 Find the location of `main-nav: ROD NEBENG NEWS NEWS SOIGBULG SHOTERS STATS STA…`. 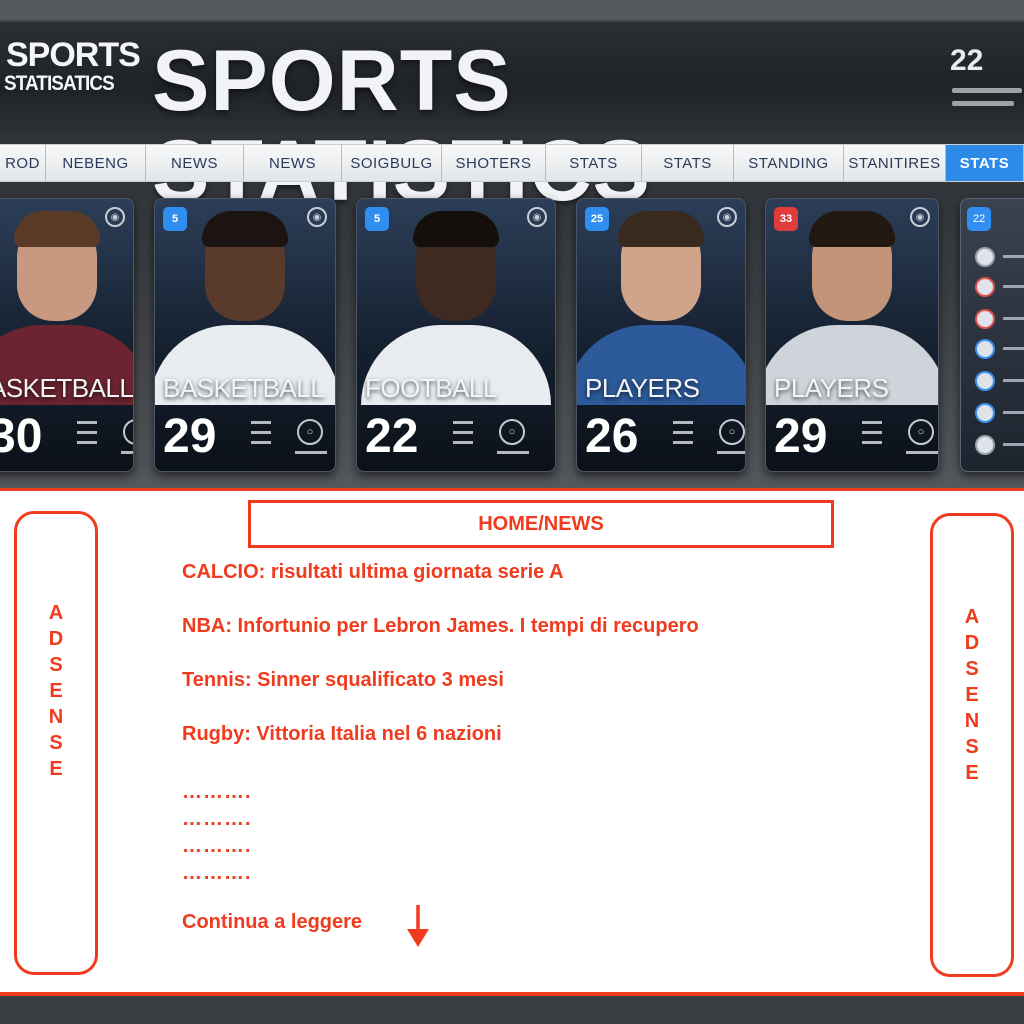

main-nav: ROD NEBENG NEWS NEWS SOIGBULG SHOTERS STATS STA… is located at coordinates (512, 163).